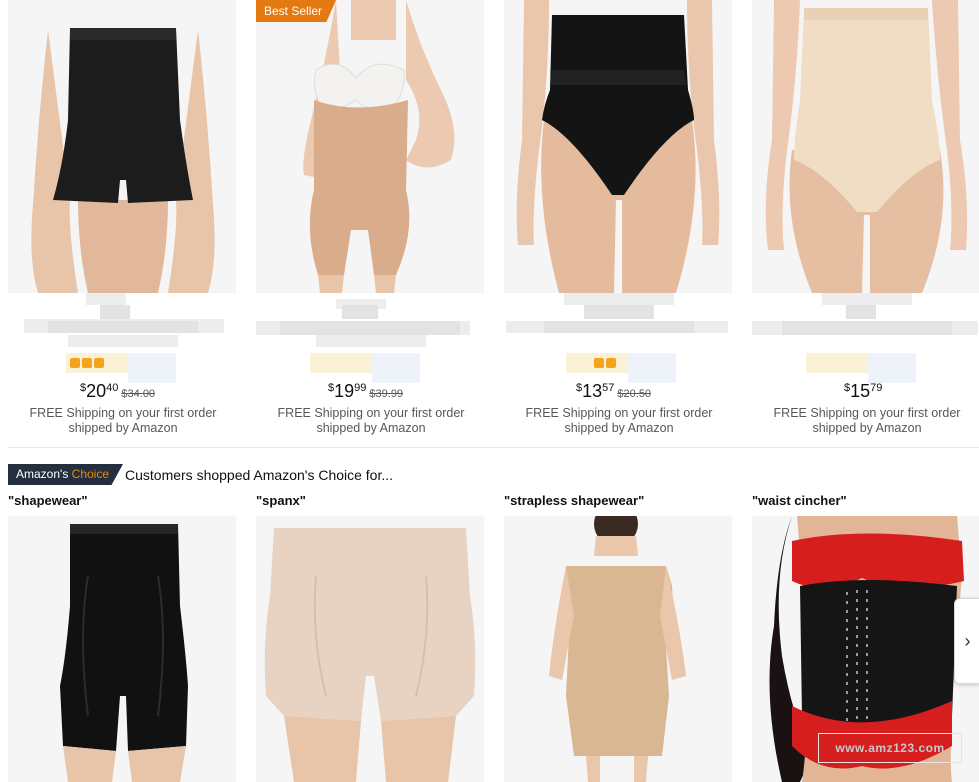  What do you see at coordinates (281, 500) in the screenshot?
I see `keyword-label: "spanx"` at bounding box center [281, 500].